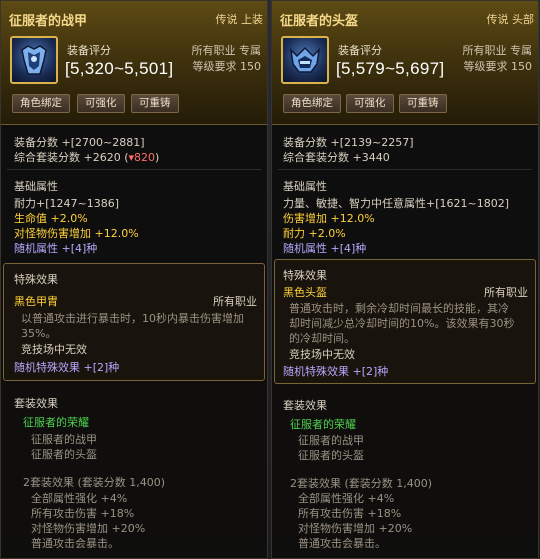 This screenshot has height=559, width=540. I want to click on item-rarity: 传说 上装, so click(239, 19).